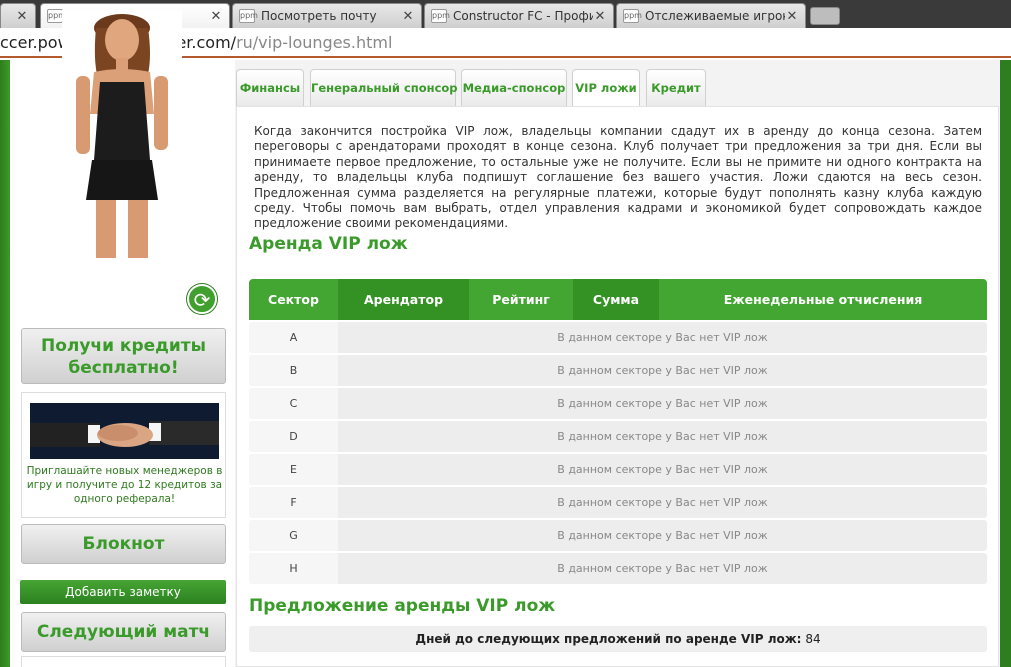  What do you see at coordinates (384, 87) in the screenshot?
I see `tab-general-sponsor: Генеральный спонсор` at bounding box center [384, 87].